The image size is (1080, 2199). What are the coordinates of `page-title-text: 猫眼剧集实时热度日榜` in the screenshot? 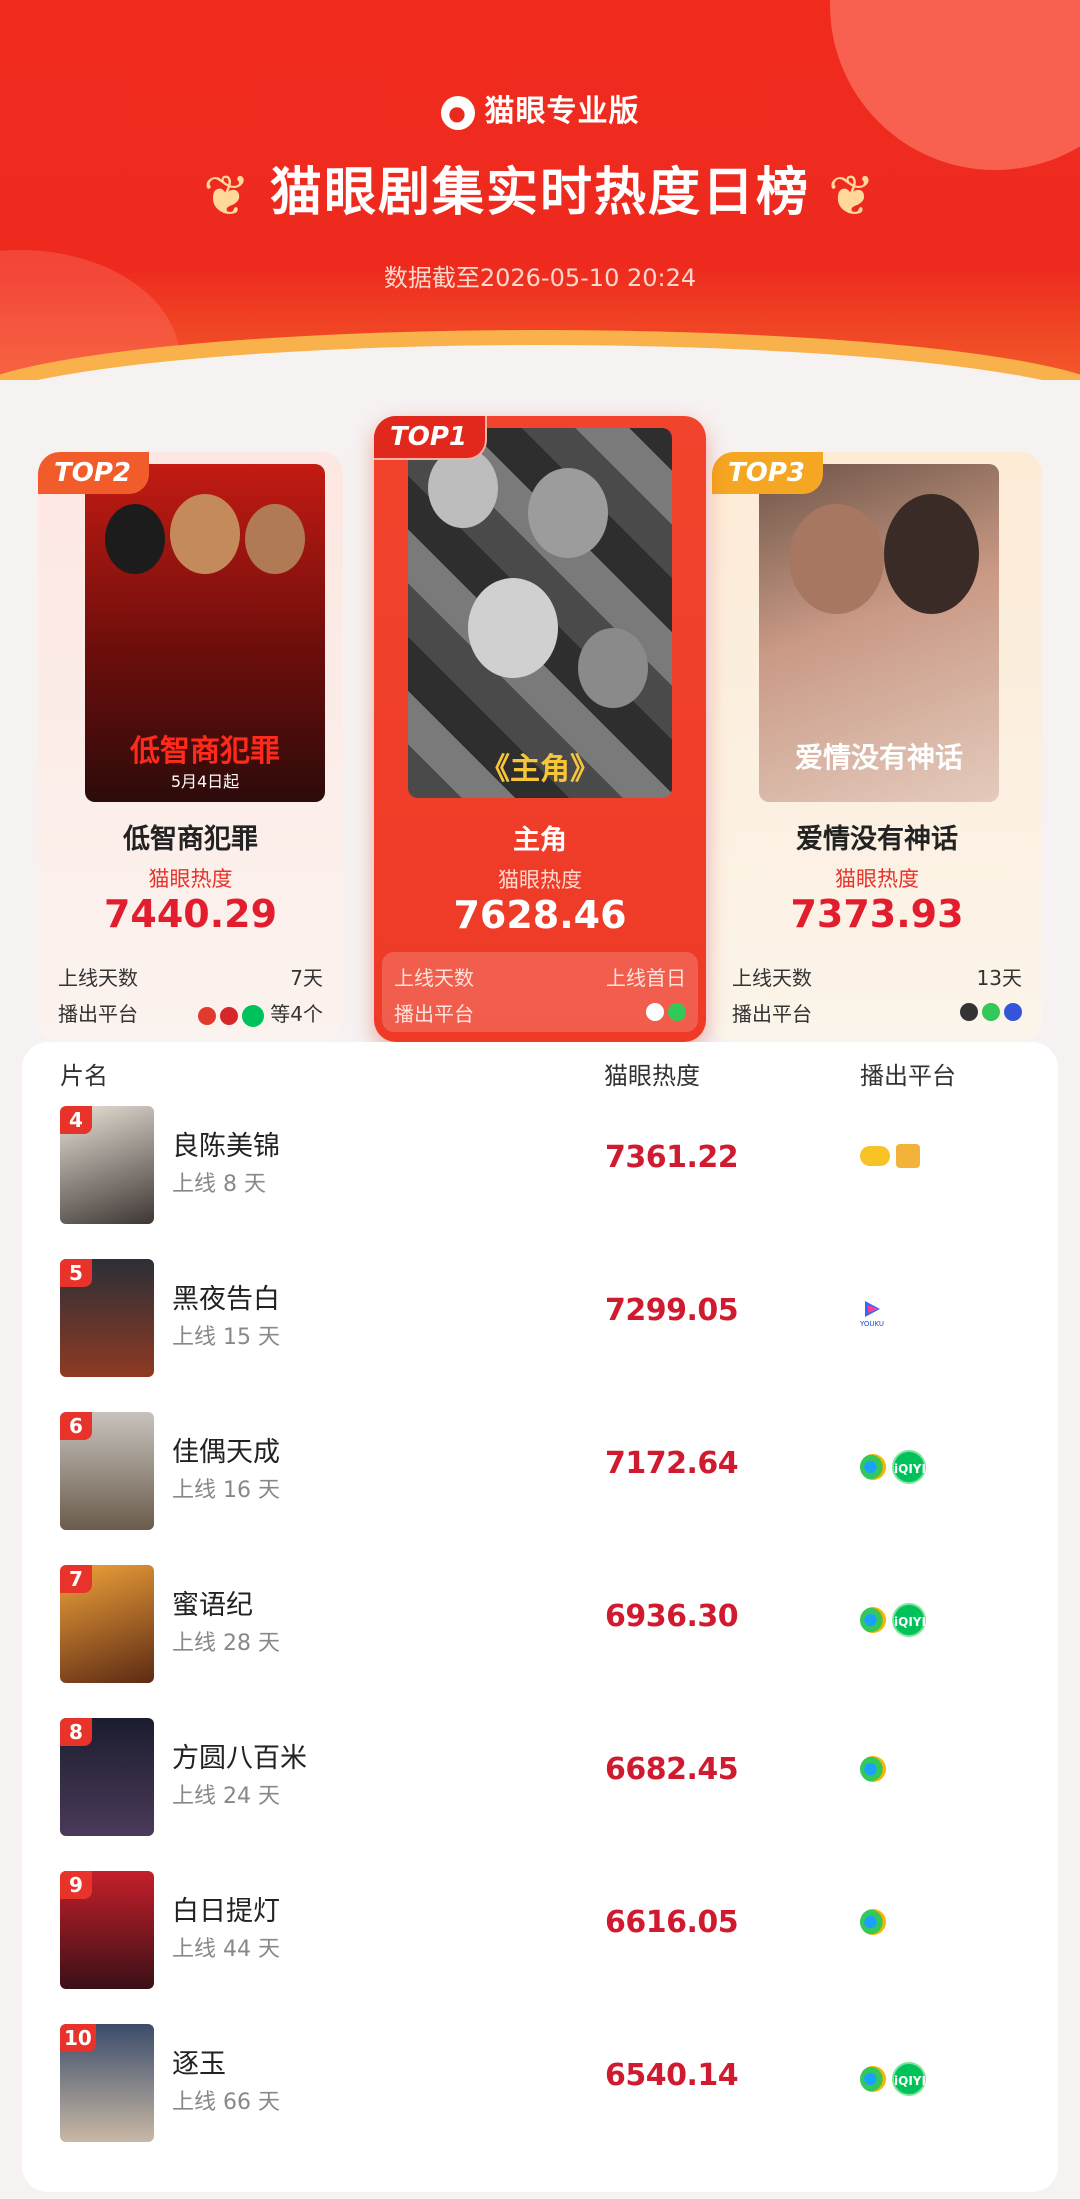 It's located at (539, 193).